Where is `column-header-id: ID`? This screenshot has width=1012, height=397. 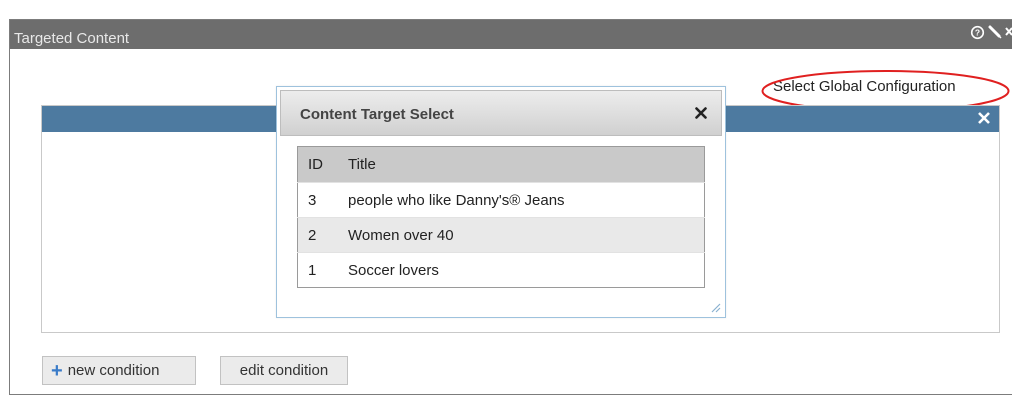
column-header-id: ID is located at coordinates (321, 165).